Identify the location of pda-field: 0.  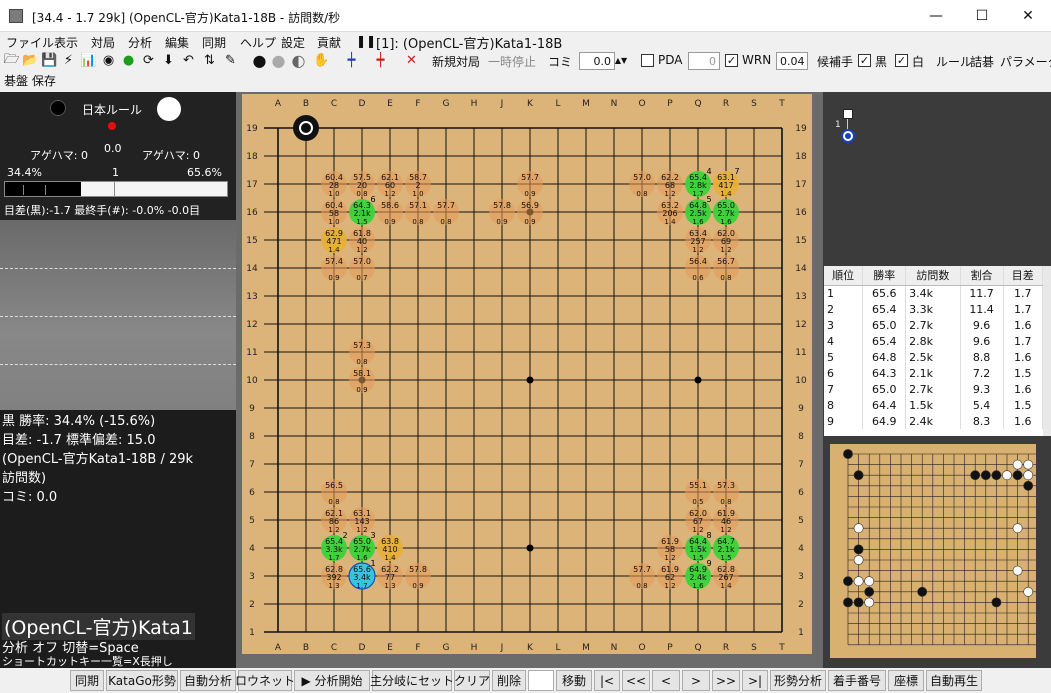
(704, 61).